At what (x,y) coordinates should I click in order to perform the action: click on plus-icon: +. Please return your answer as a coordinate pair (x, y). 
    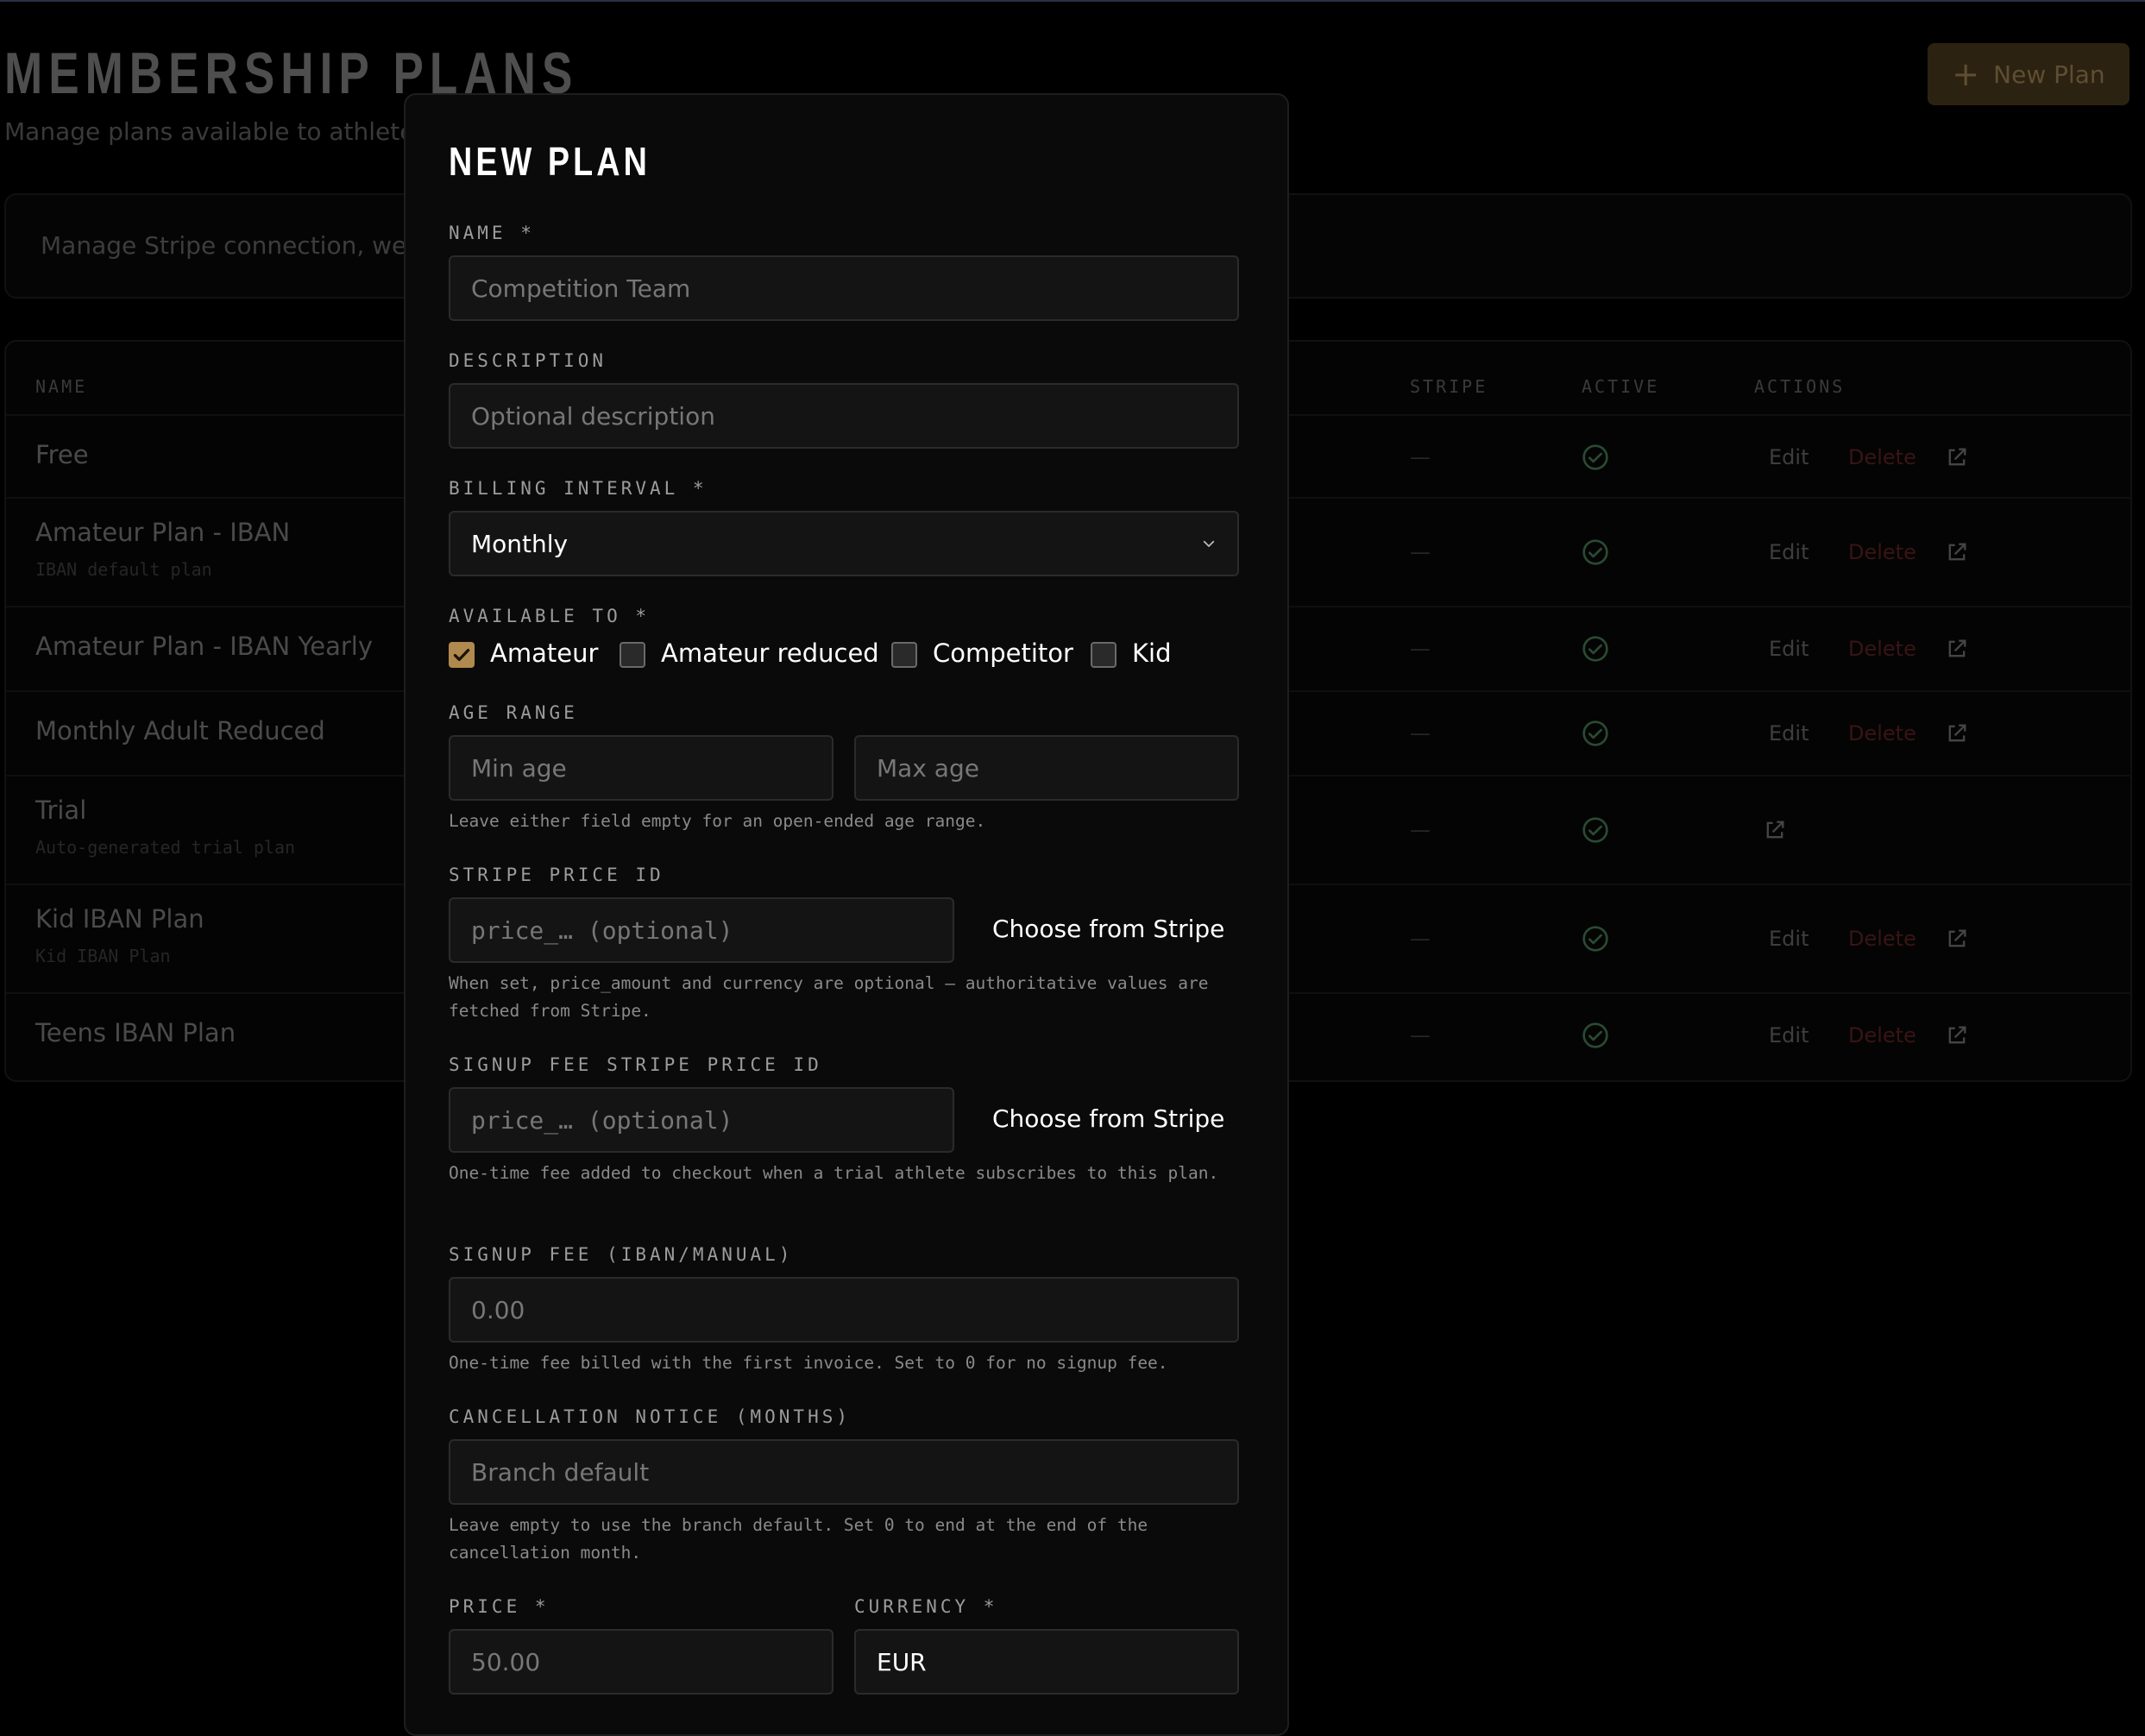
    Looking at the image, I should click on (1966, 74).